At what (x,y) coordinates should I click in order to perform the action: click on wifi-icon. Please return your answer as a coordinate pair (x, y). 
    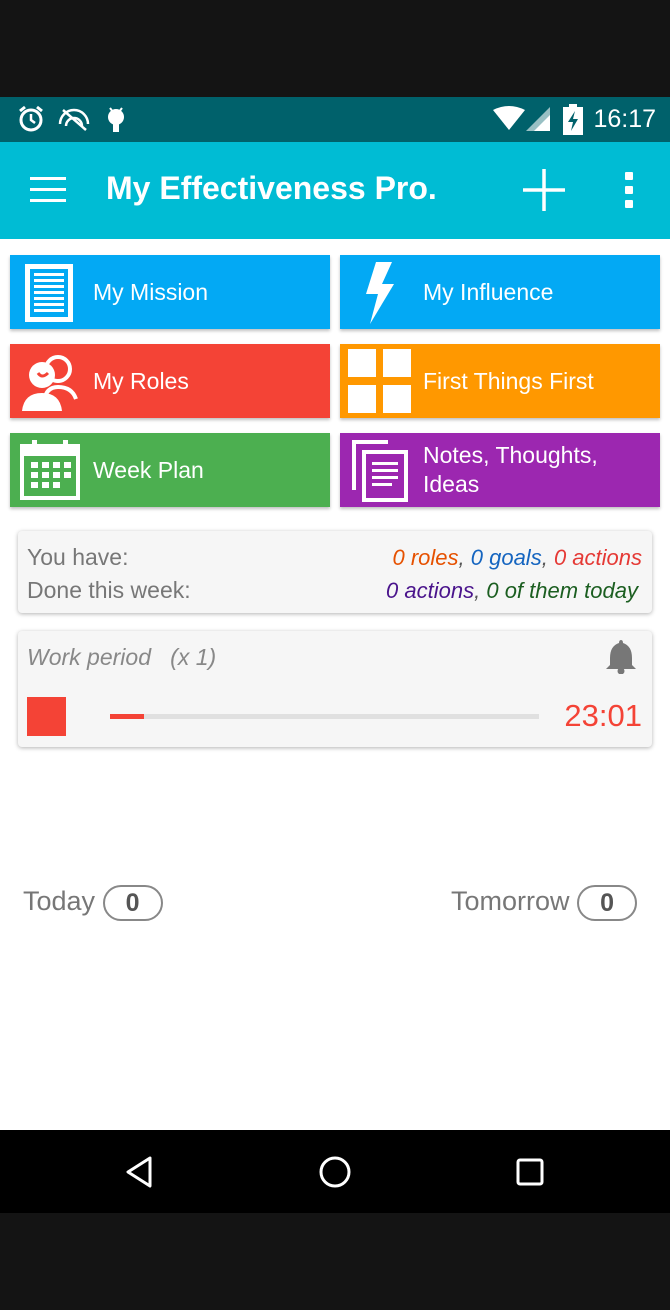
    Looking at the image, I should click on (509, 118).